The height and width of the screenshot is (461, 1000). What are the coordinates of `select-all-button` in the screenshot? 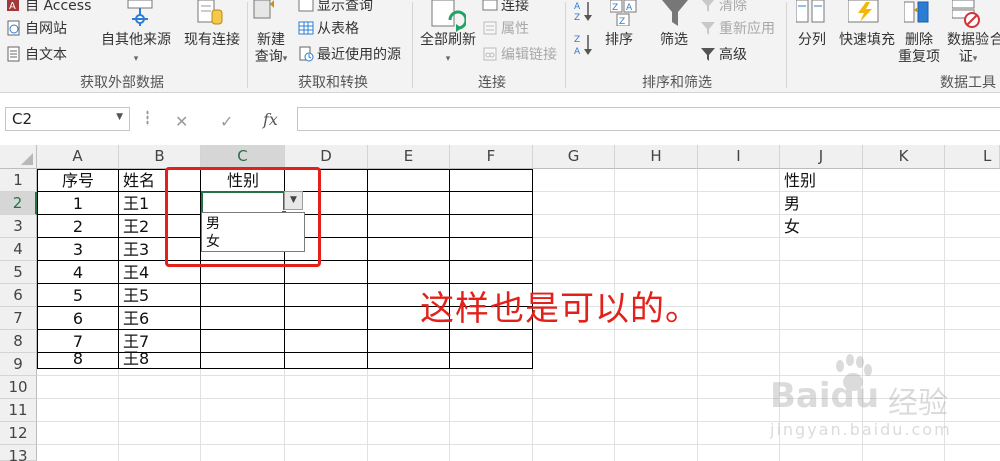 It's located at (18, 157).